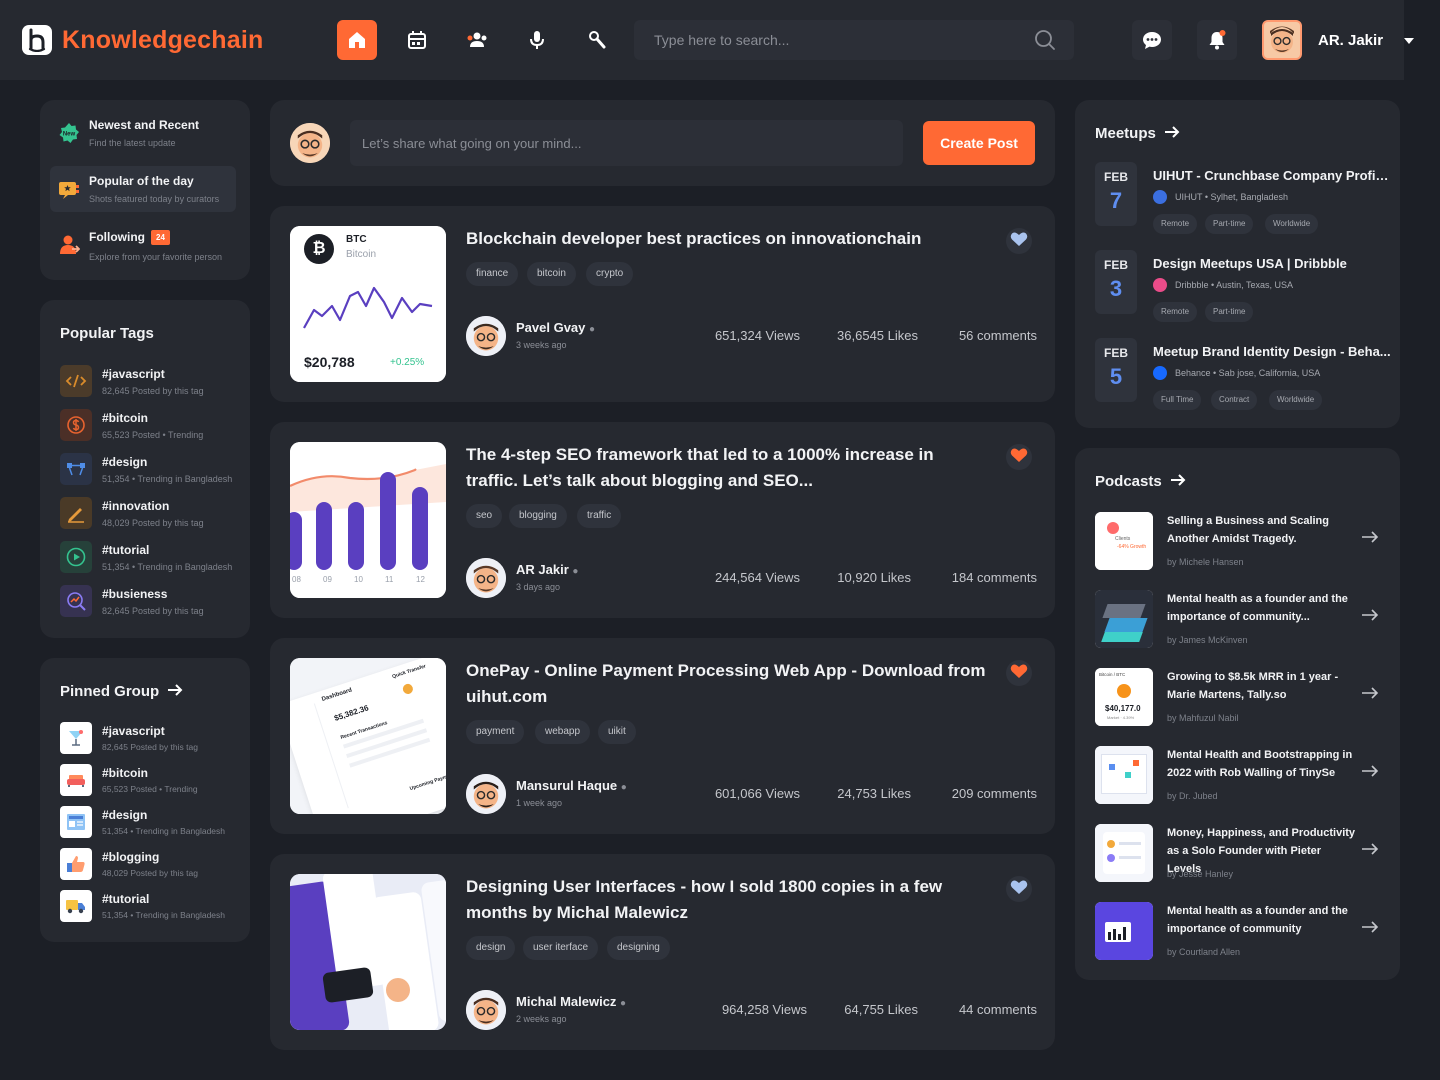 The width and height of the screenshot is (1440, 1080). I want to click on post-tag-chip: seo, so click(484, 516).